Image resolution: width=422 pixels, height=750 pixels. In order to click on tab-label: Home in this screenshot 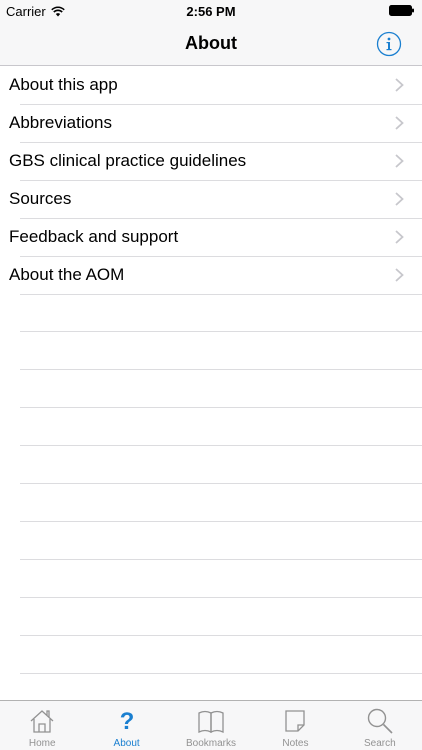, I will do `click(42, 743)`.